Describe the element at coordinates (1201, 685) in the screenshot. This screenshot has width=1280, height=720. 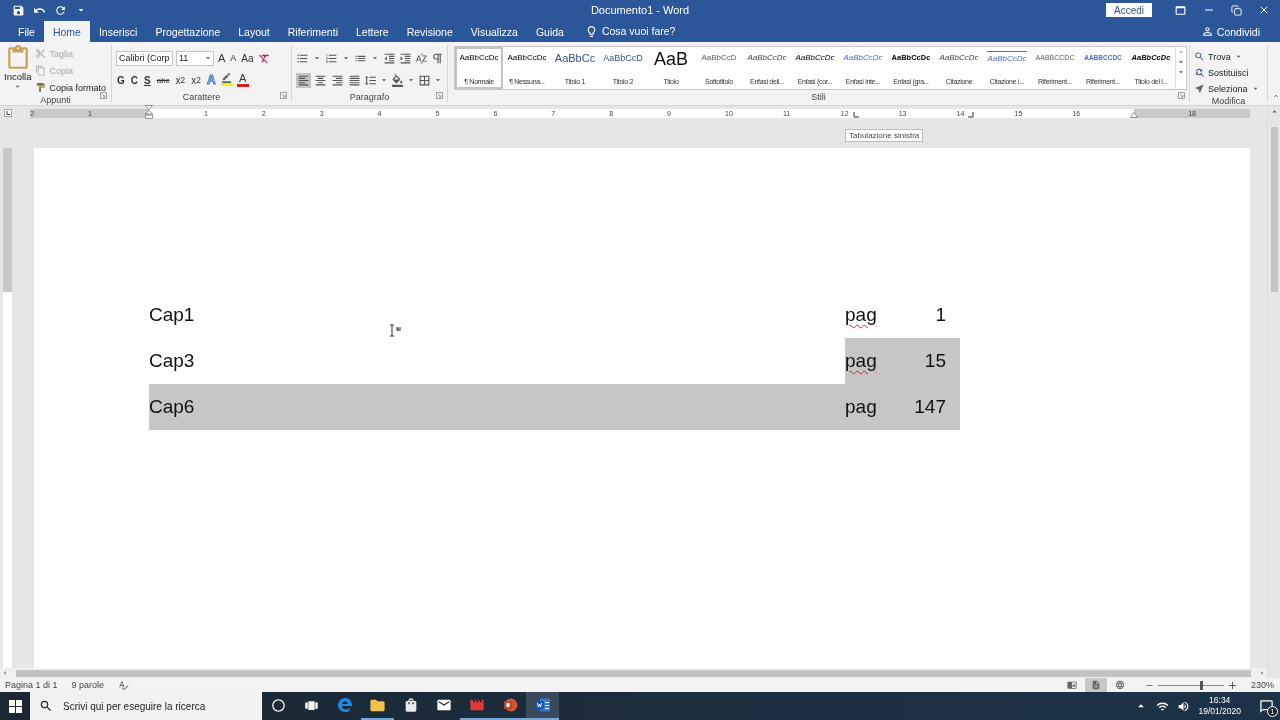
I see `zoom-thumb` at that location.